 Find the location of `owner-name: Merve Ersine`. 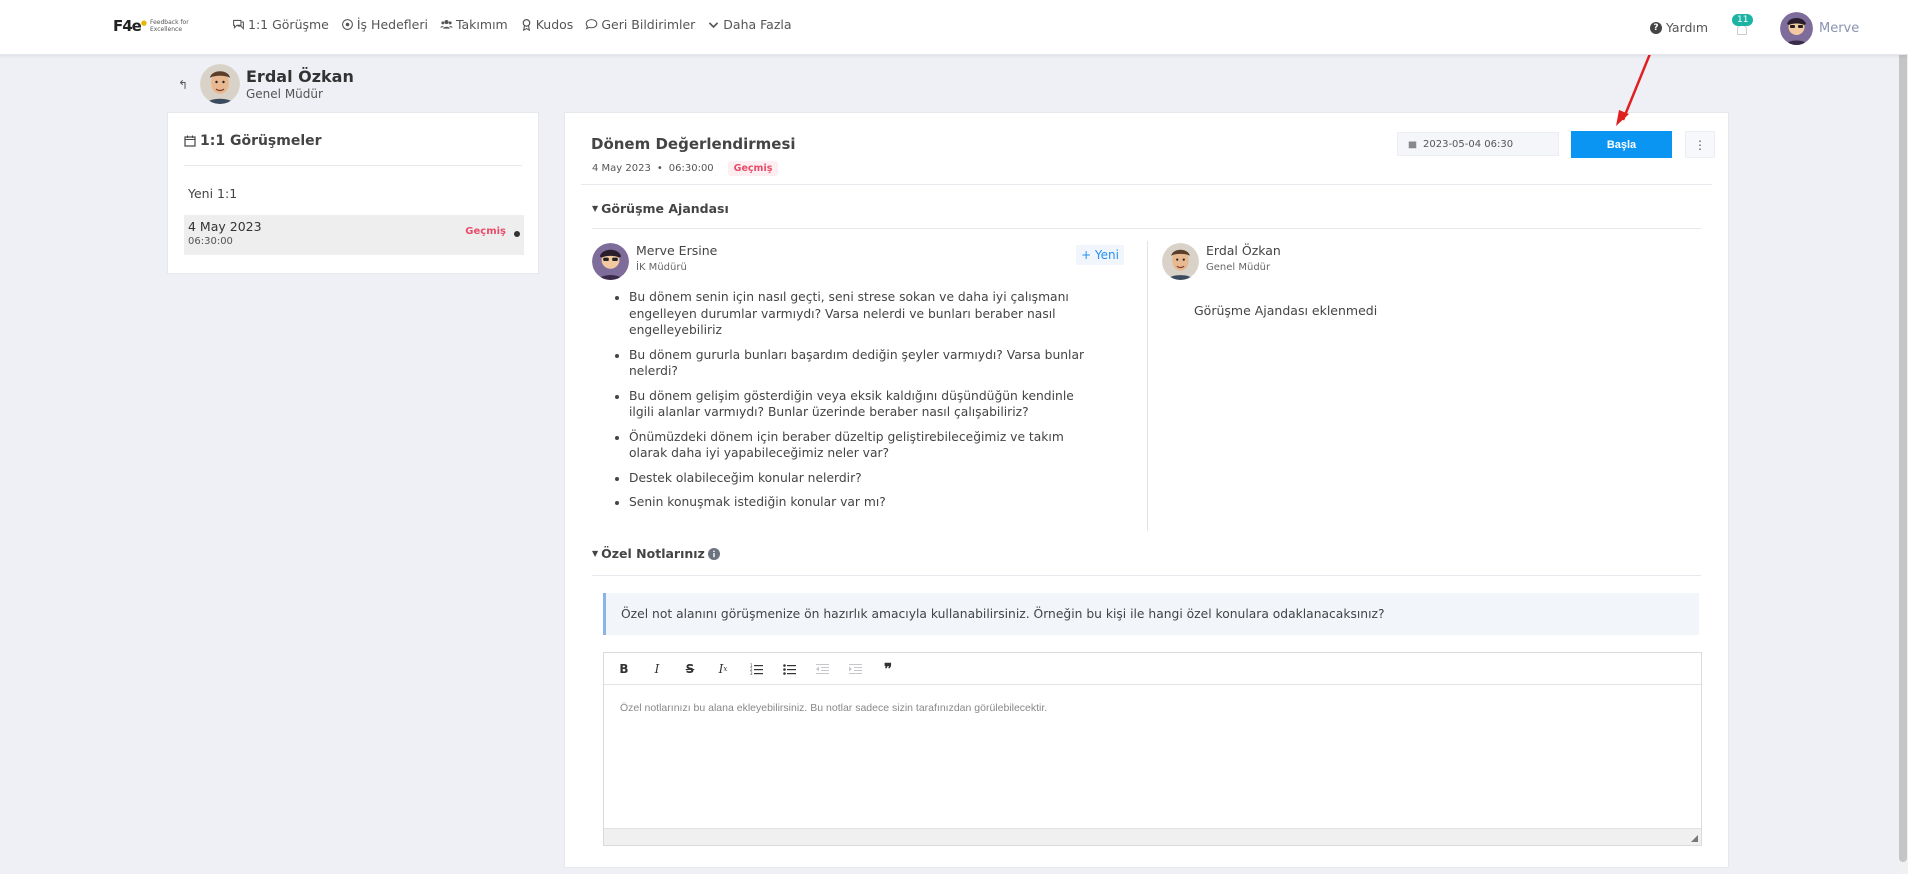

owner-name: Merve Ersine is located at coordinates (677, 250).